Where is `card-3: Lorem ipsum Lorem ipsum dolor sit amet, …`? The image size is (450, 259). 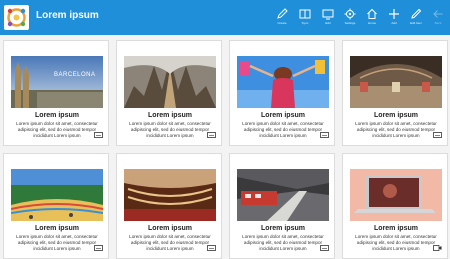 card-3: Lorem ipsum Lorem ipsum dolor sit amet, … is located at coordinates (282, 93).